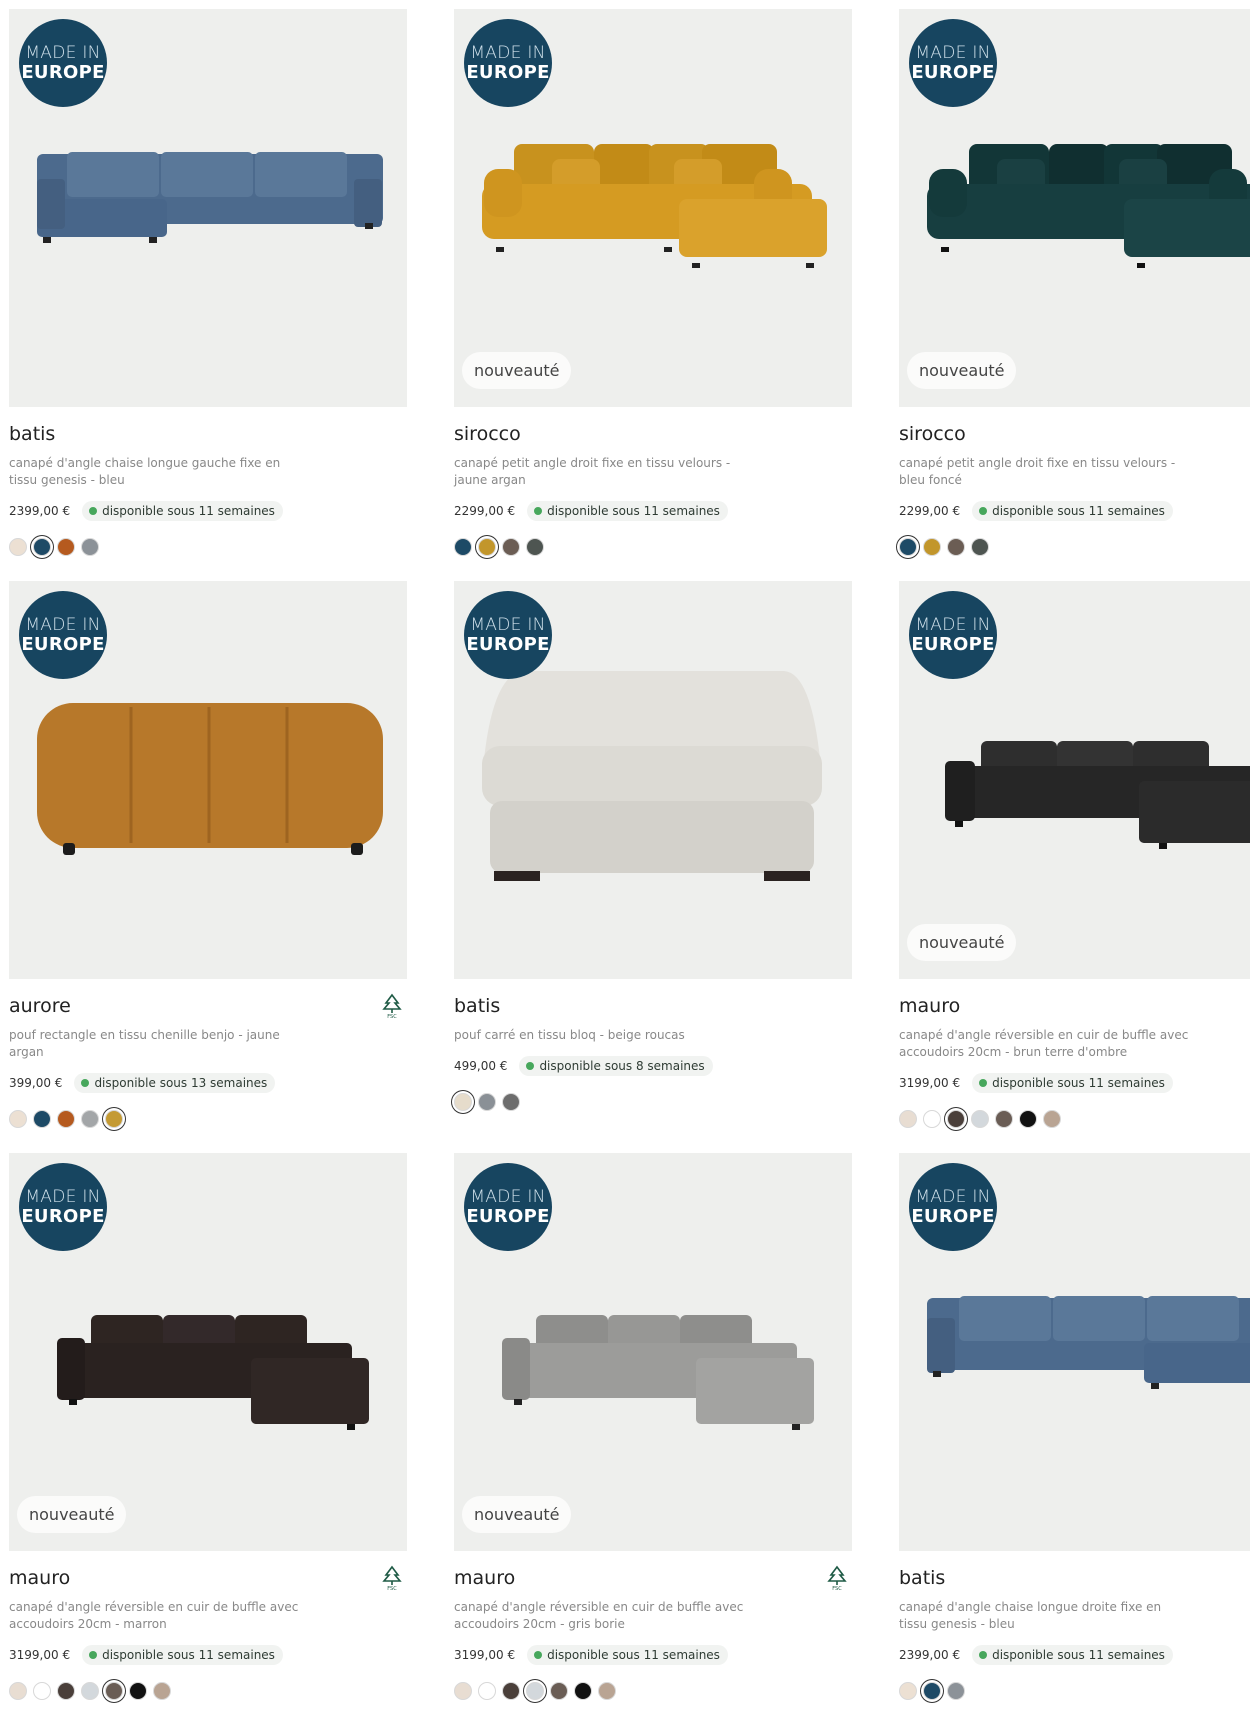  What do you see at coordinates (569, 1035) in the screenshot?
I see `product-description: pouf carré en tissu bloq - beige roucas` at bounding box center [569, 1035].